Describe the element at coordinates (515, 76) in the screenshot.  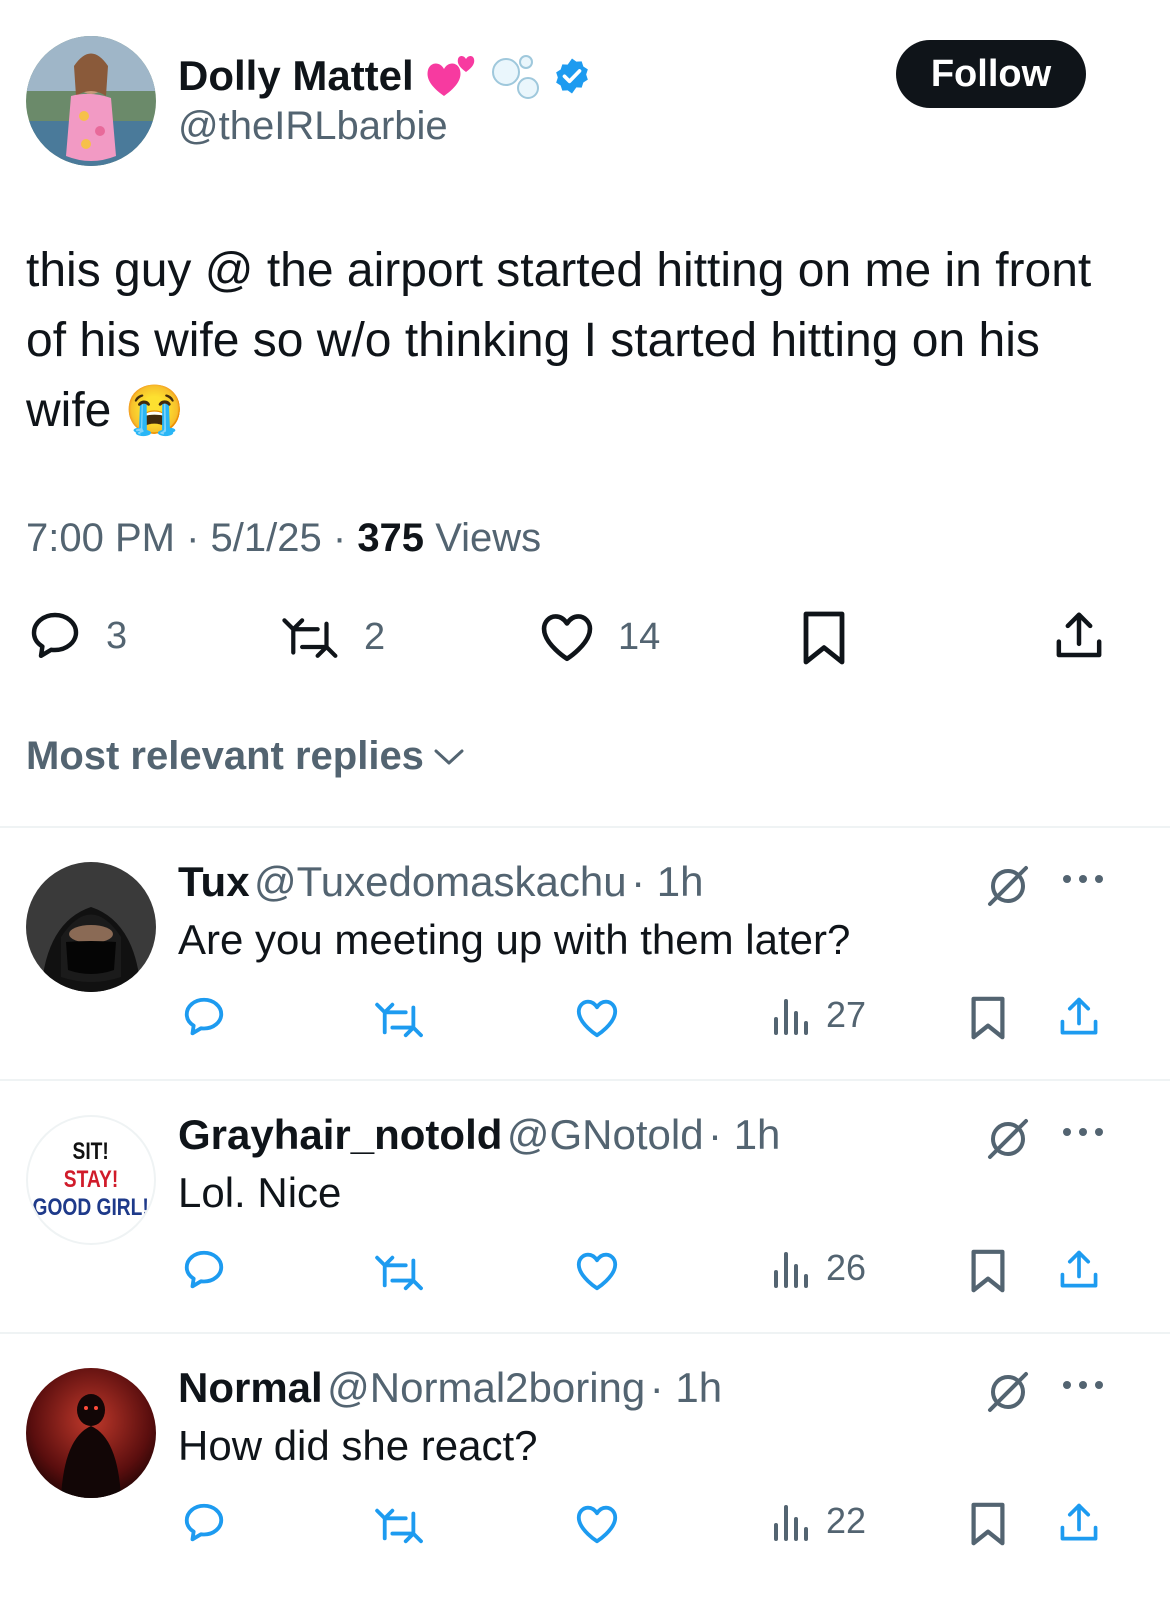
I see `bubbles-icon` at that location.